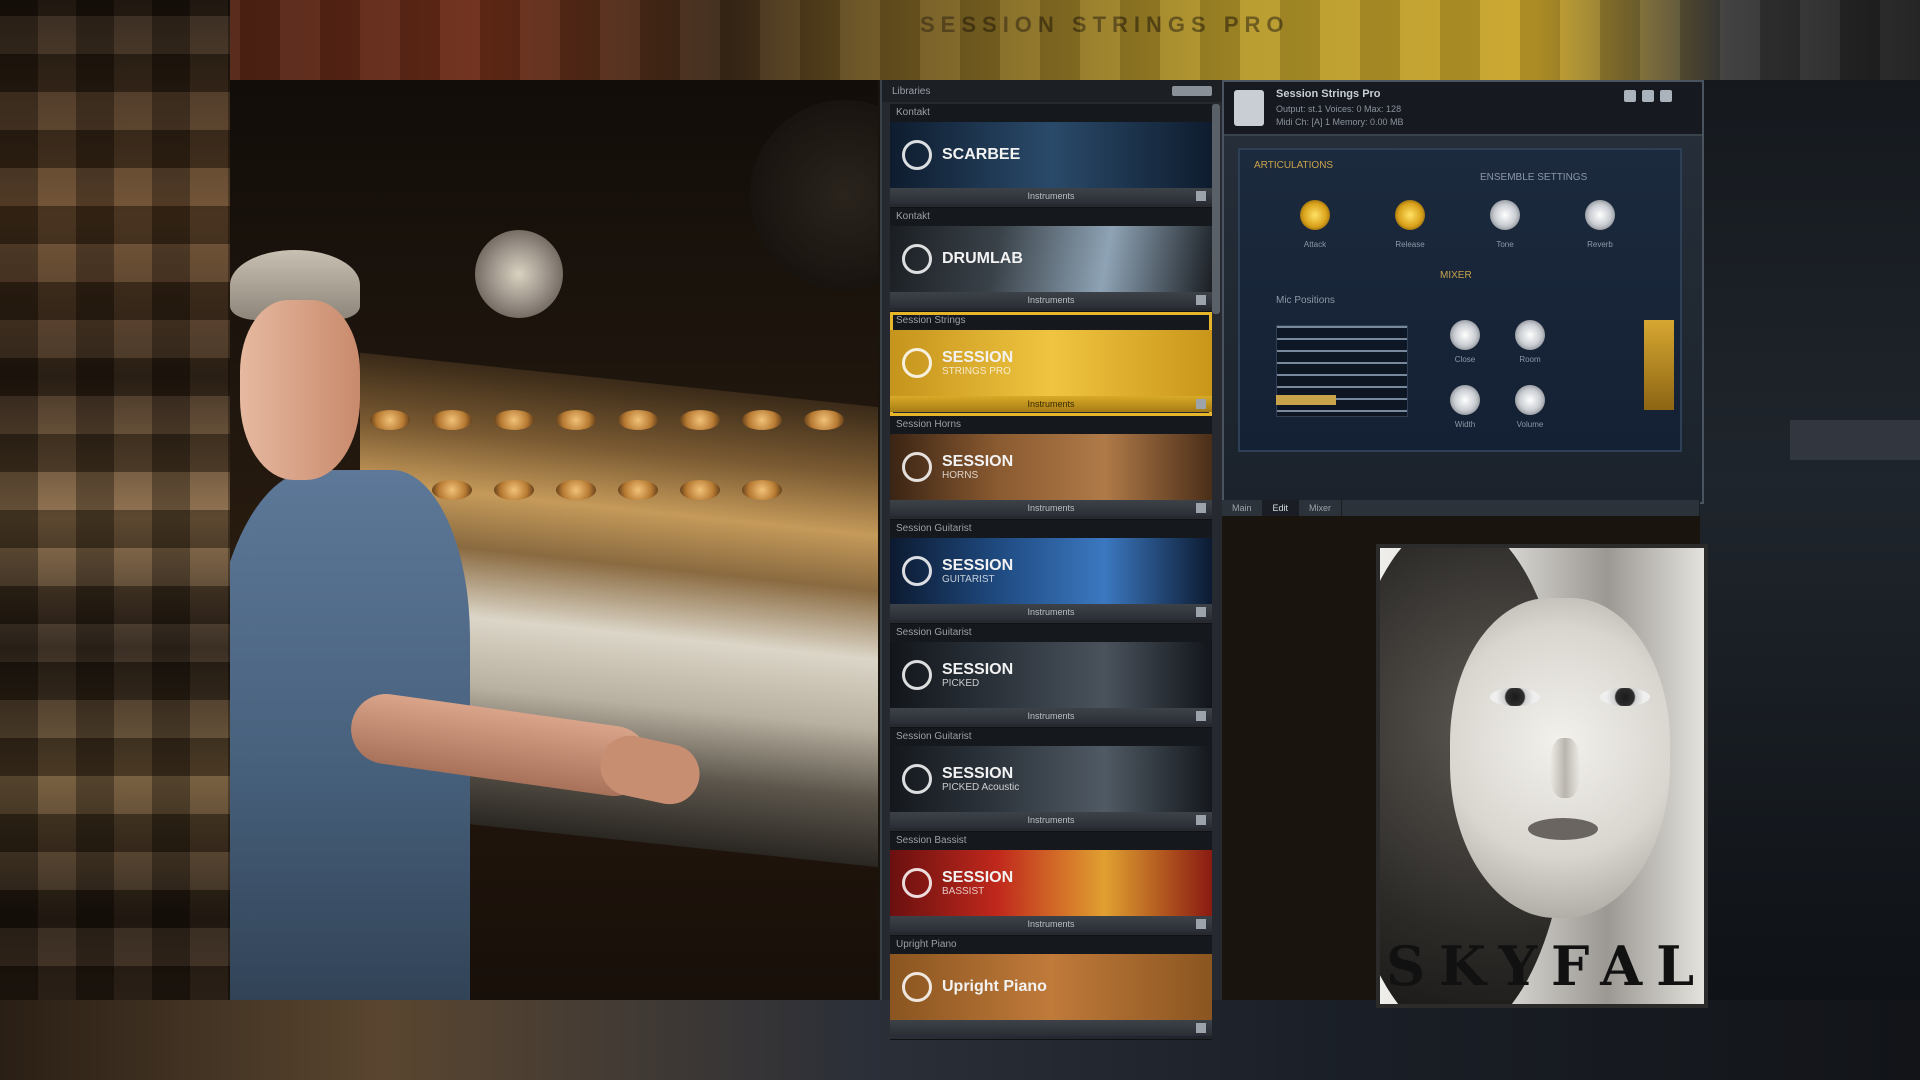  What do you see at coordinates (1465, 335) in the screenshot?
I see `close-mic-knob` at bounding box center [1465, 335].